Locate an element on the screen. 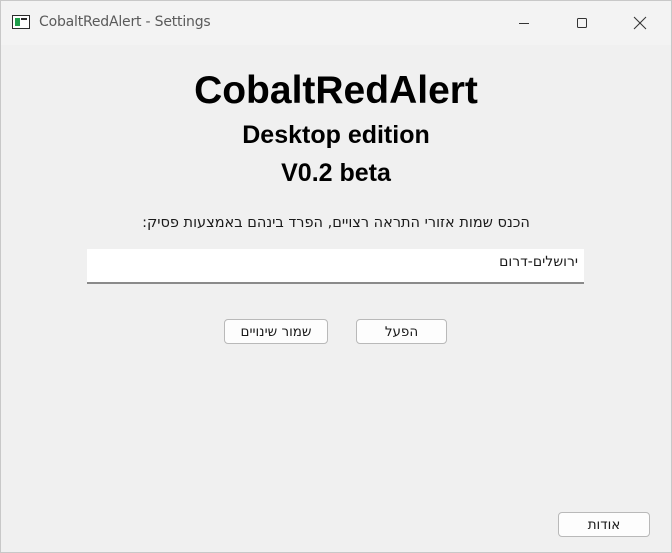 The image size is (672, 553). close-button is located at coordinates (640, 23).